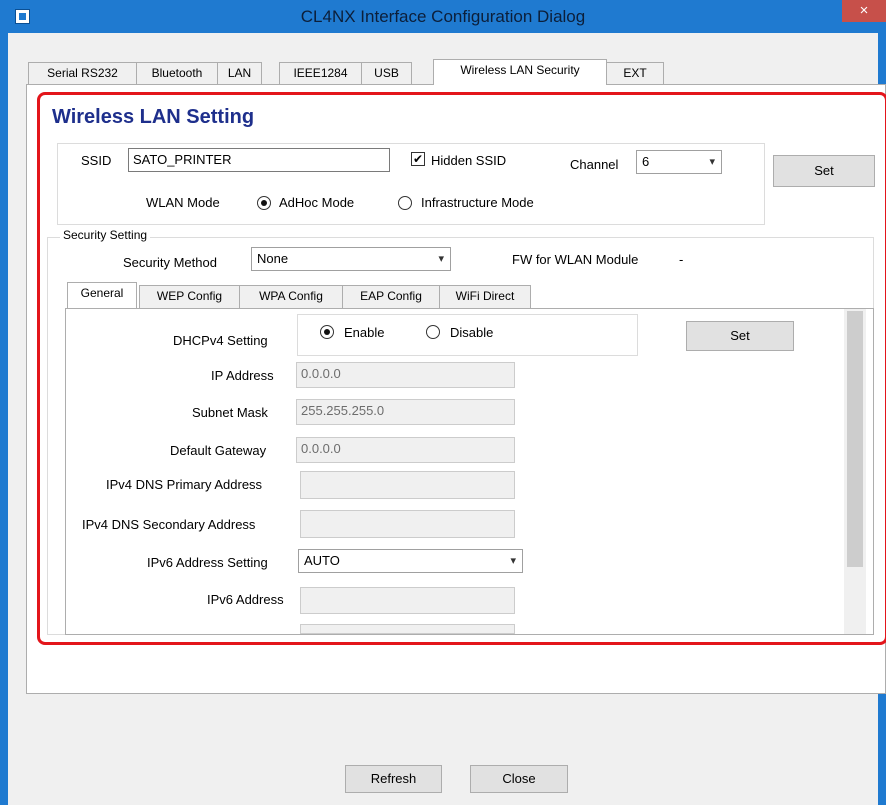 The image size is (886, 805). What do you see at coordinates (96, 160) in the screenshot?
I see `ssid-label: SSID` at bounding box center [96, 160].